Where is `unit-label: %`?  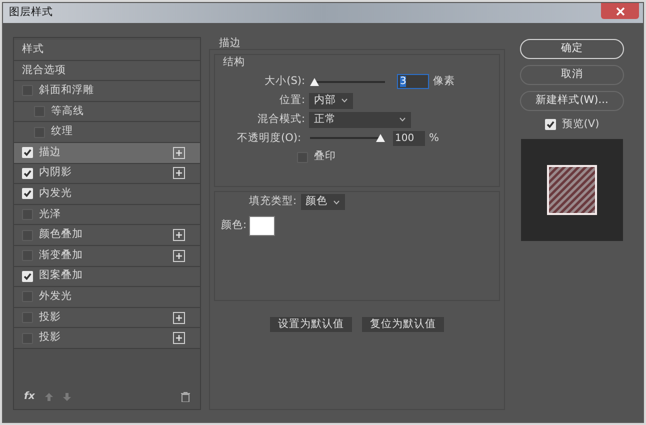 unit-label: % is located at coordinates (434, 138).